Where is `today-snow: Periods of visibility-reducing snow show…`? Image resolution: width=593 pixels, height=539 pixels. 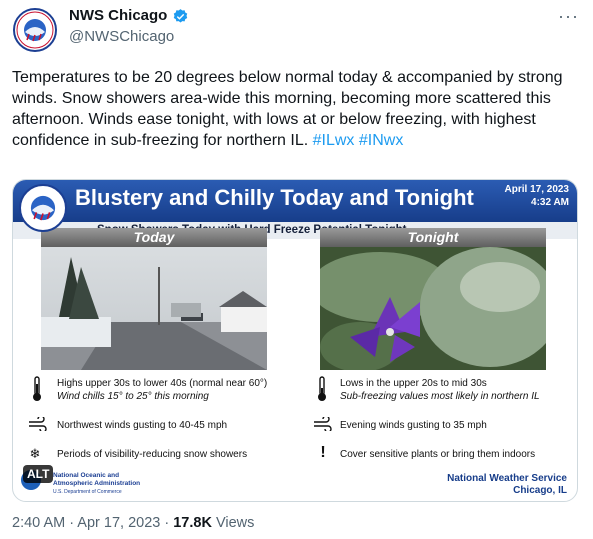
today-snow: Periods of visibility-reducing snow show… is located at coordinates (152, 454).